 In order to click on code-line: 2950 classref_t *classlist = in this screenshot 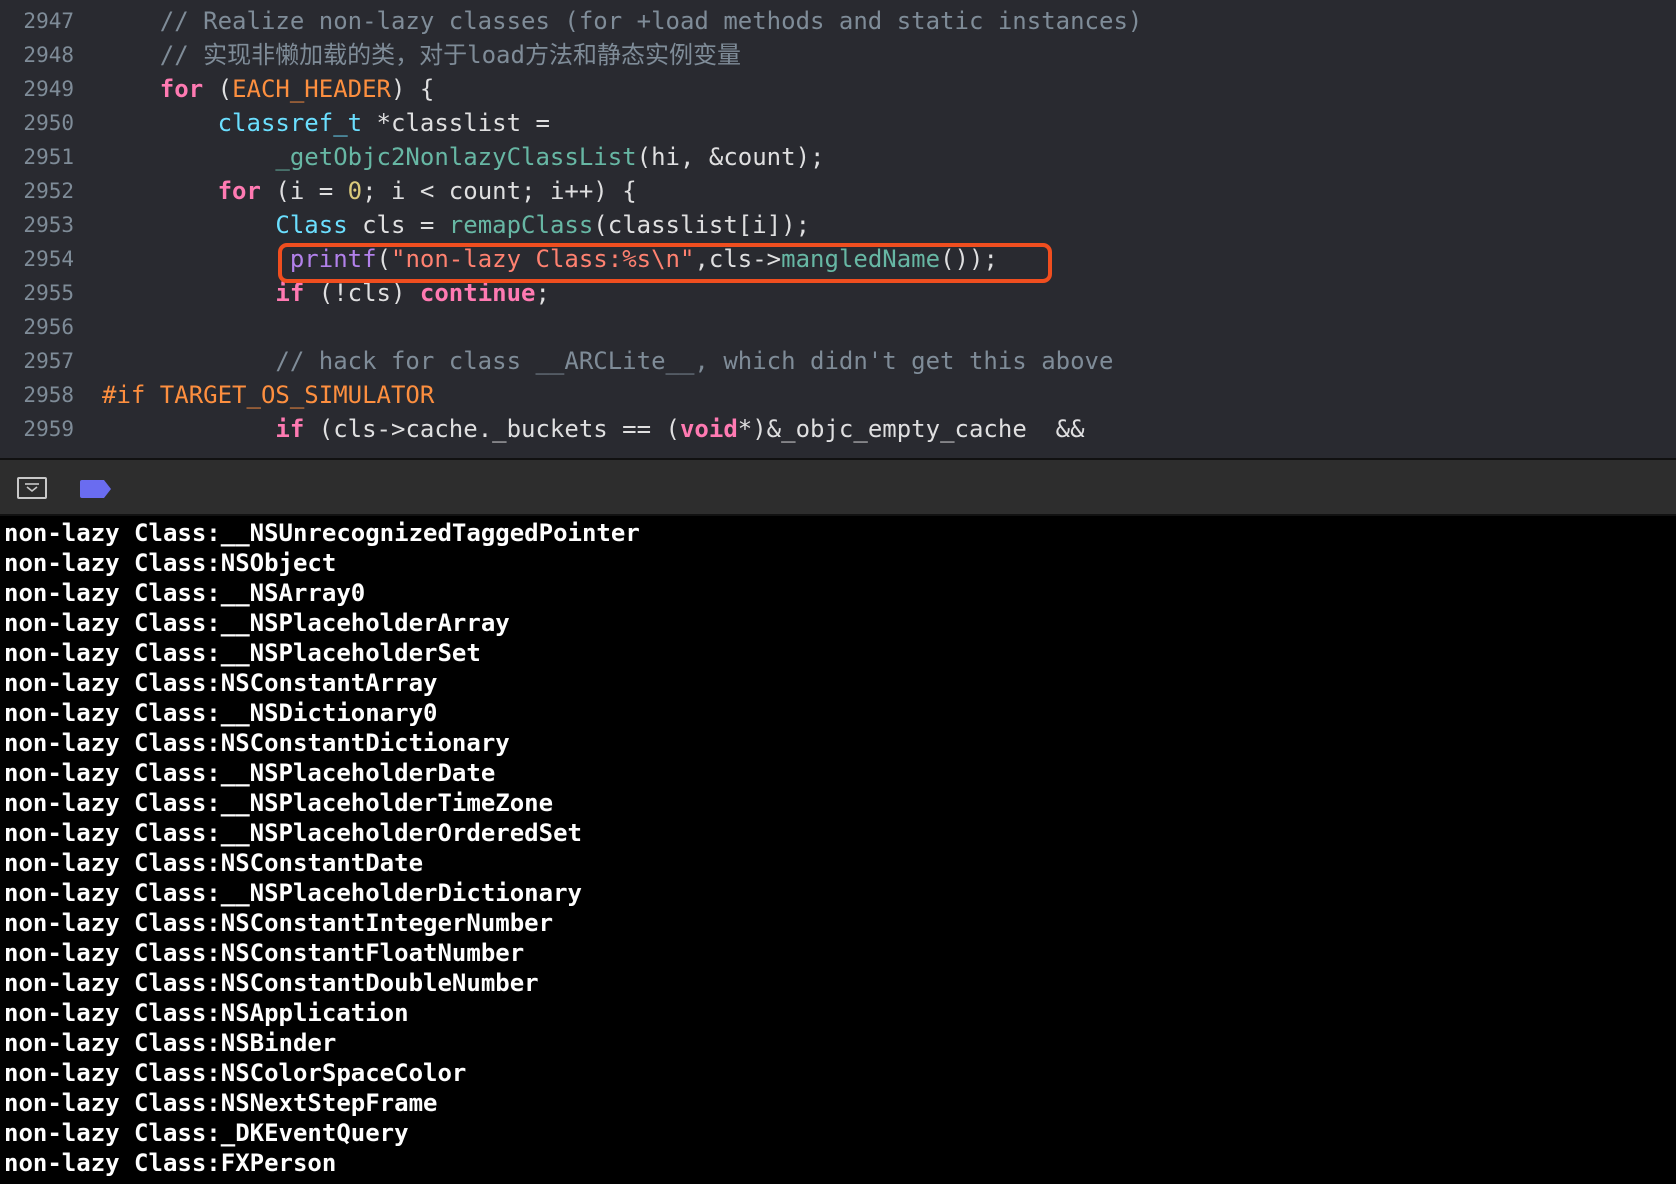, I will do `click(838, 123)`.